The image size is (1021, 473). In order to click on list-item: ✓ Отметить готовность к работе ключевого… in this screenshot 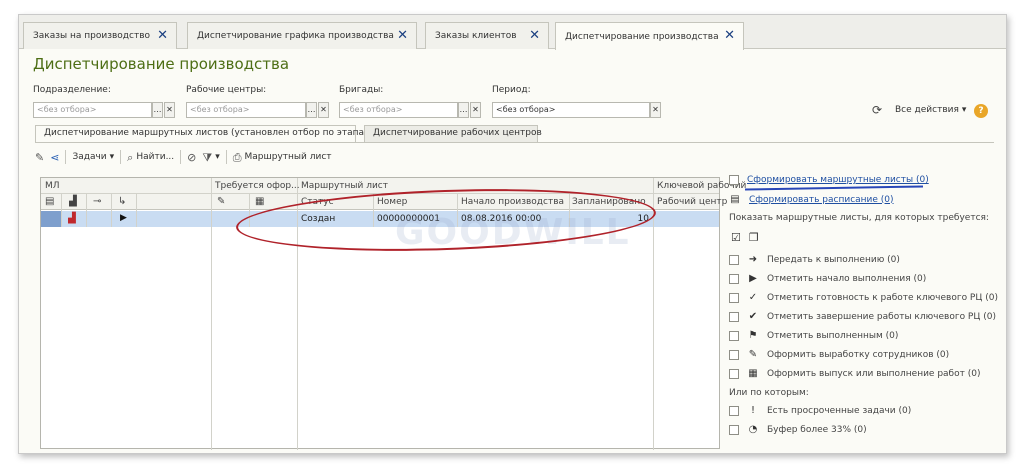, I will do `click(863, 297)`.